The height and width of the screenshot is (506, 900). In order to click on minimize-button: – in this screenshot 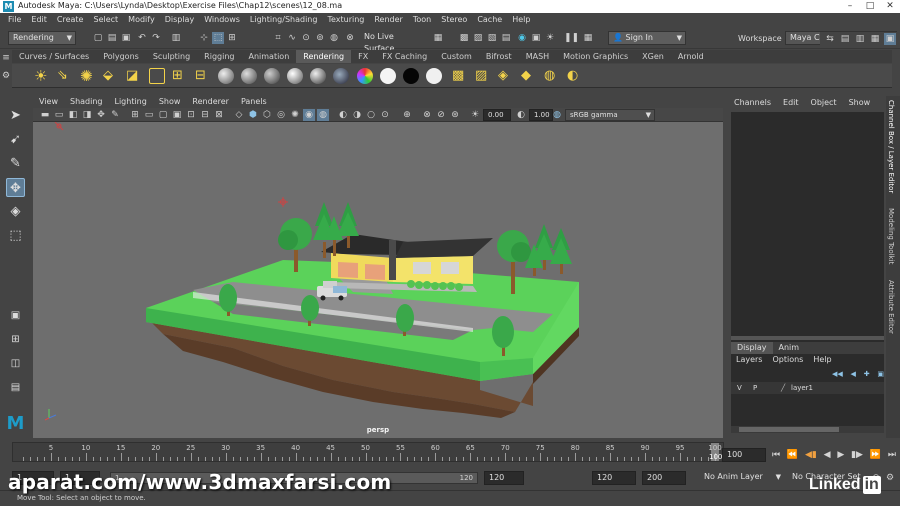, I will do `click(850, 6)`.